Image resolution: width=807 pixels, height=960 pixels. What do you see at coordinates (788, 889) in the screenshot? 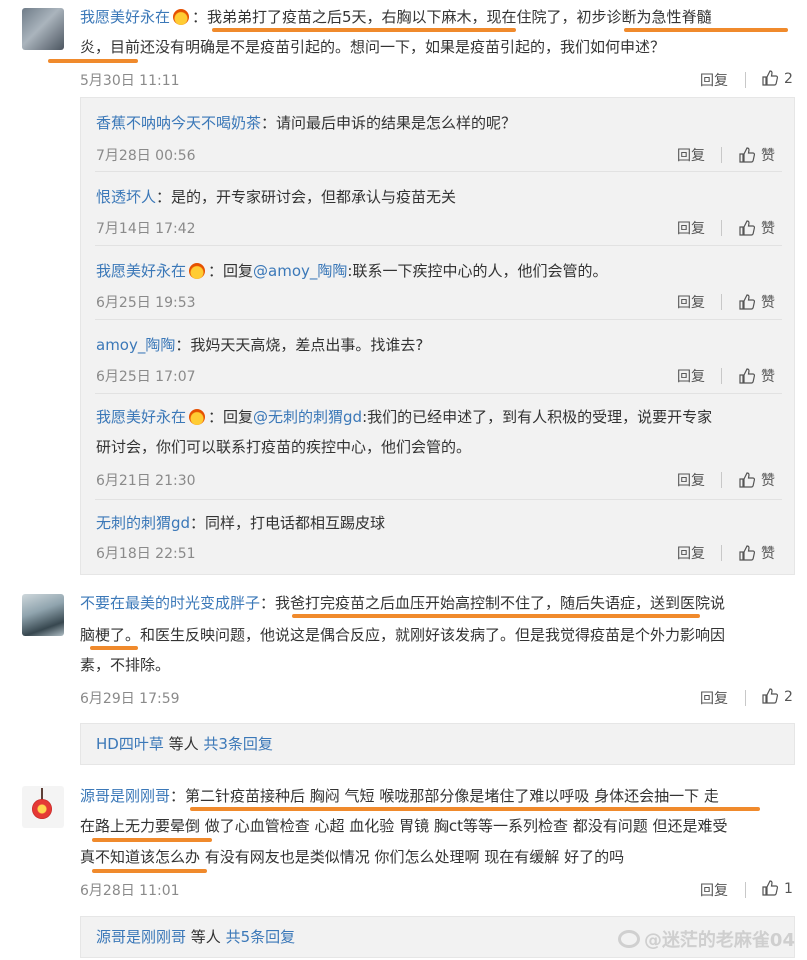
I see `like-count: 1` at bounding box center [788, 889].